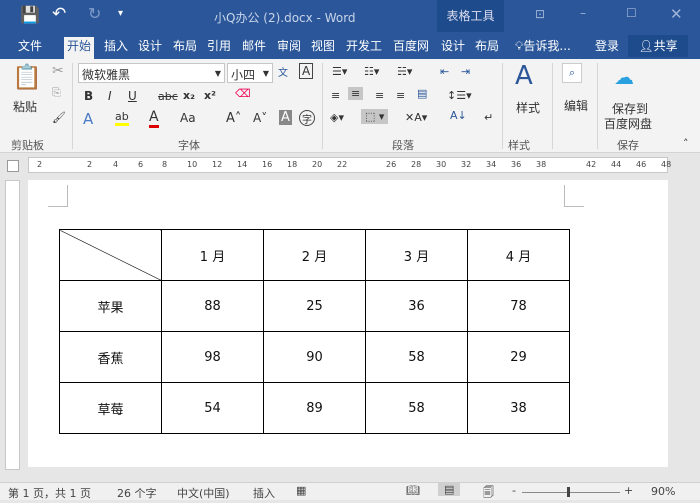  What do you see at coordinates (663, 491) in the screenshot?
I see `zoom-level: 90%` at bounding box center [663, 491].